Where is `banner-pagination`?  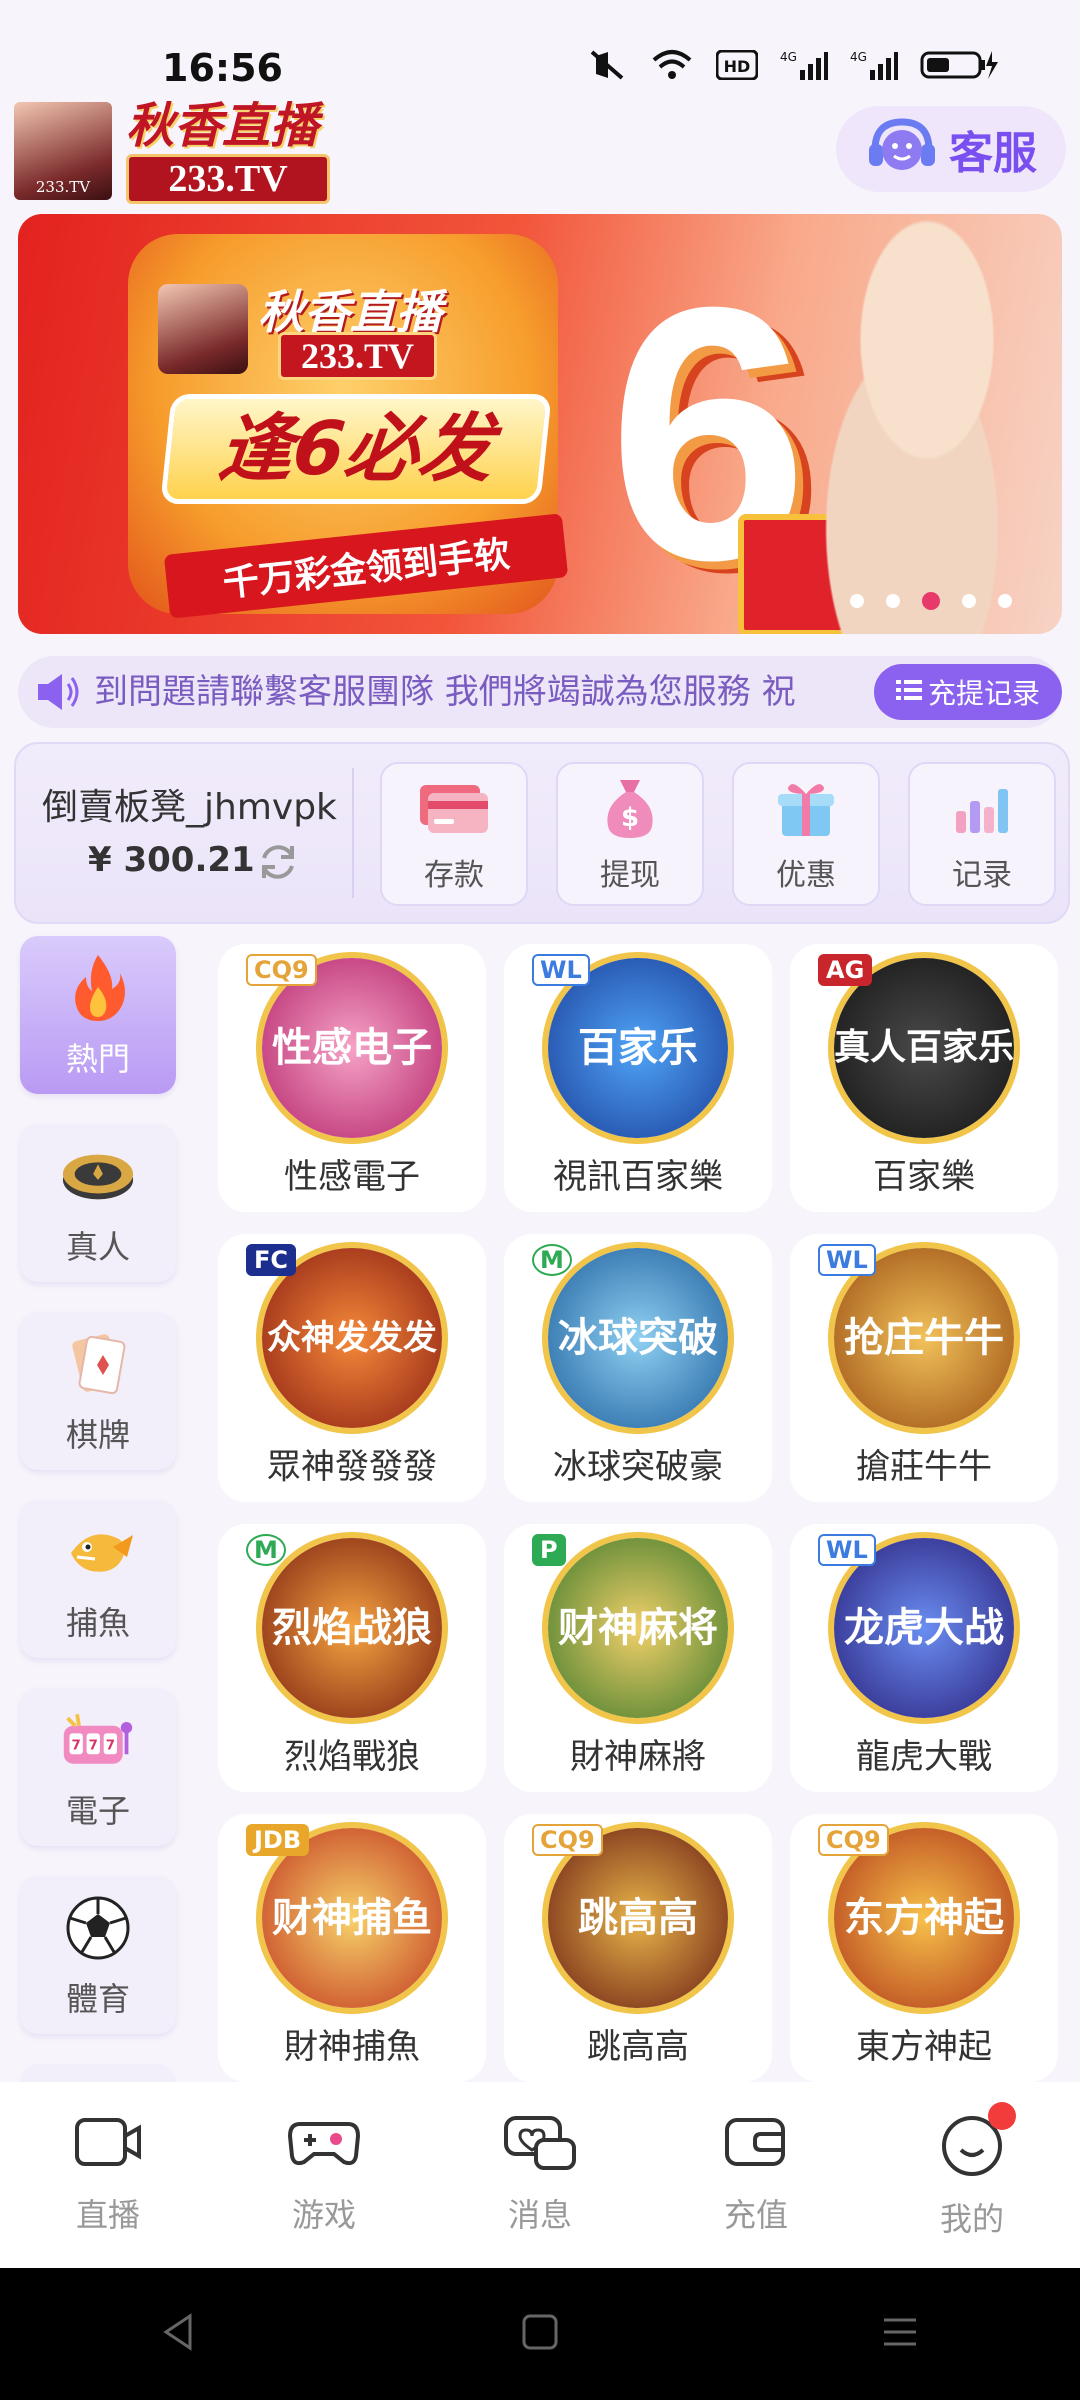
banner-pagination is located at coordinates (931, 601).